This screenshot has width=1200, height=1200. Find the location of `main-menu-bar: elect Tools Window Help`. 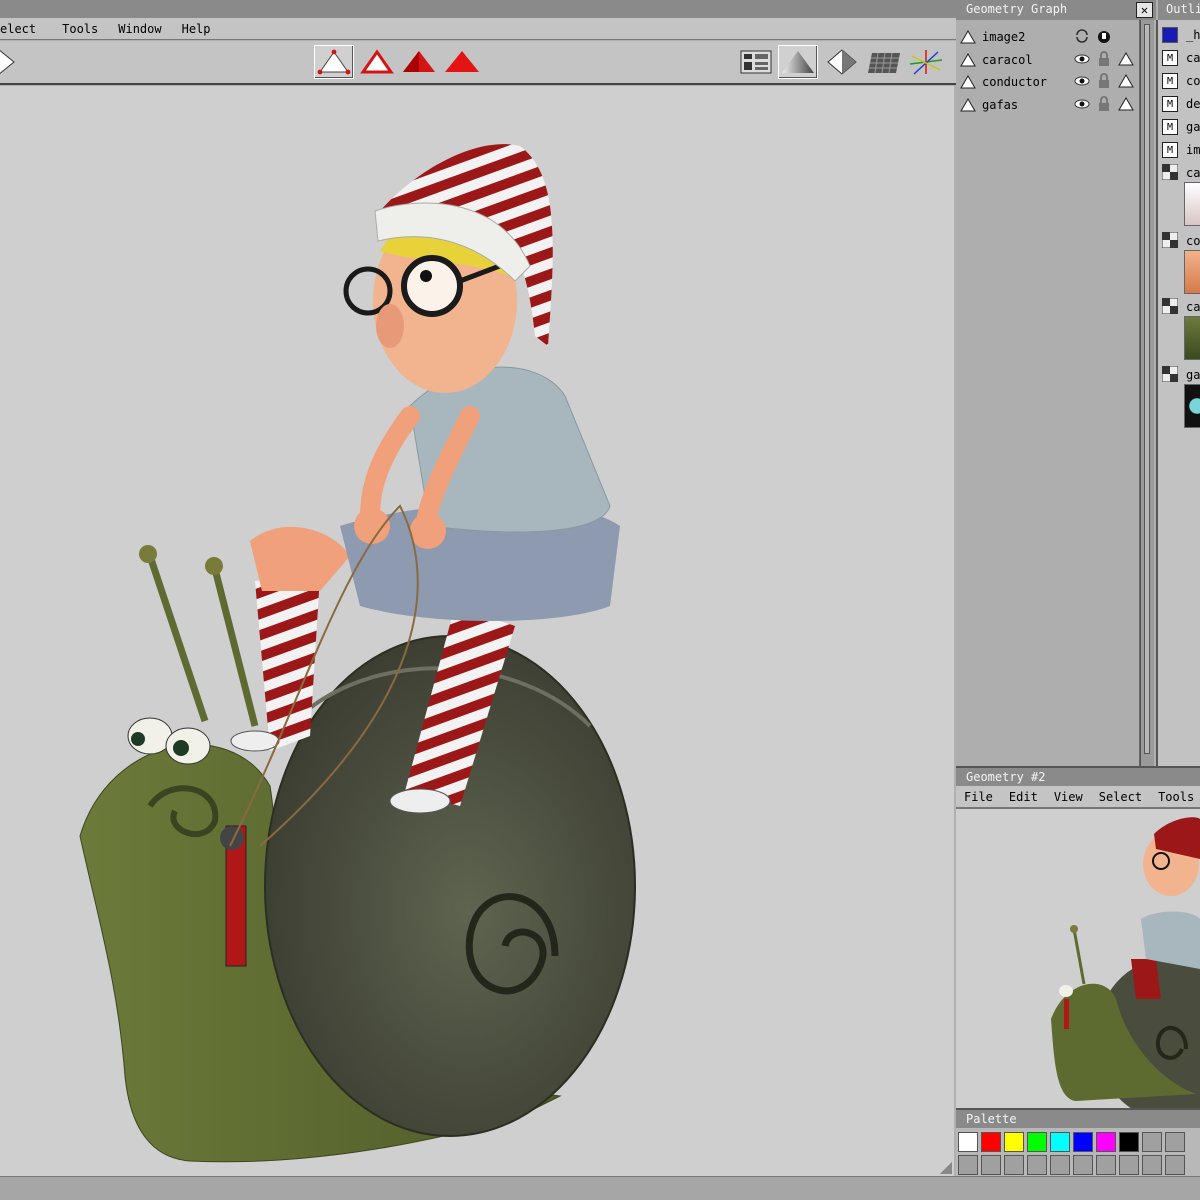

main-menu-bar: elect Tools Window Help is located at coordinates (478, 29).